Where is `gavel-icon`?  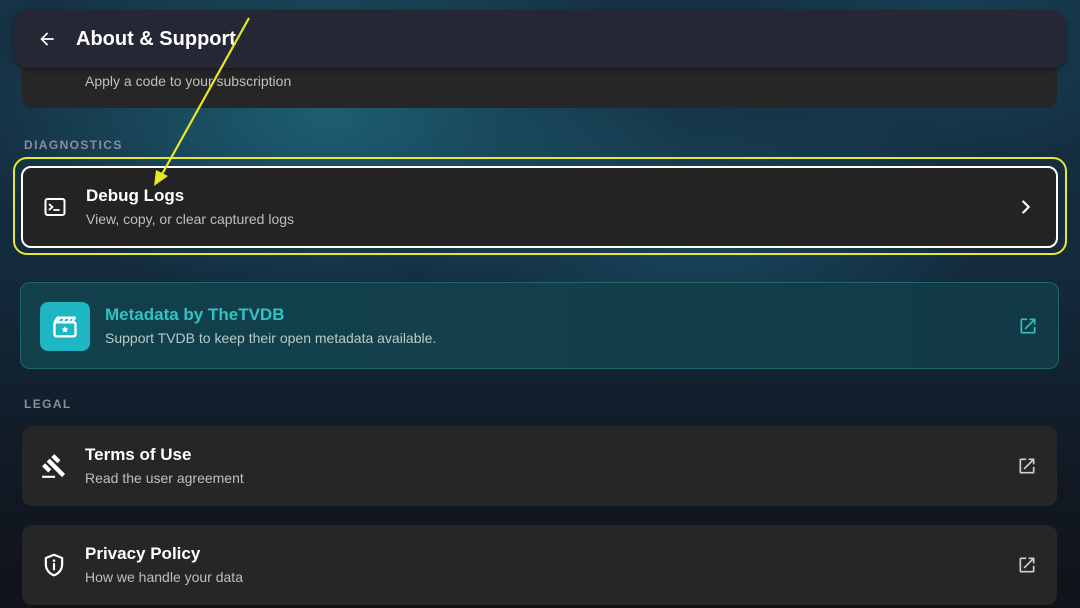
gavel-icon is located at coordinates (54, 466).